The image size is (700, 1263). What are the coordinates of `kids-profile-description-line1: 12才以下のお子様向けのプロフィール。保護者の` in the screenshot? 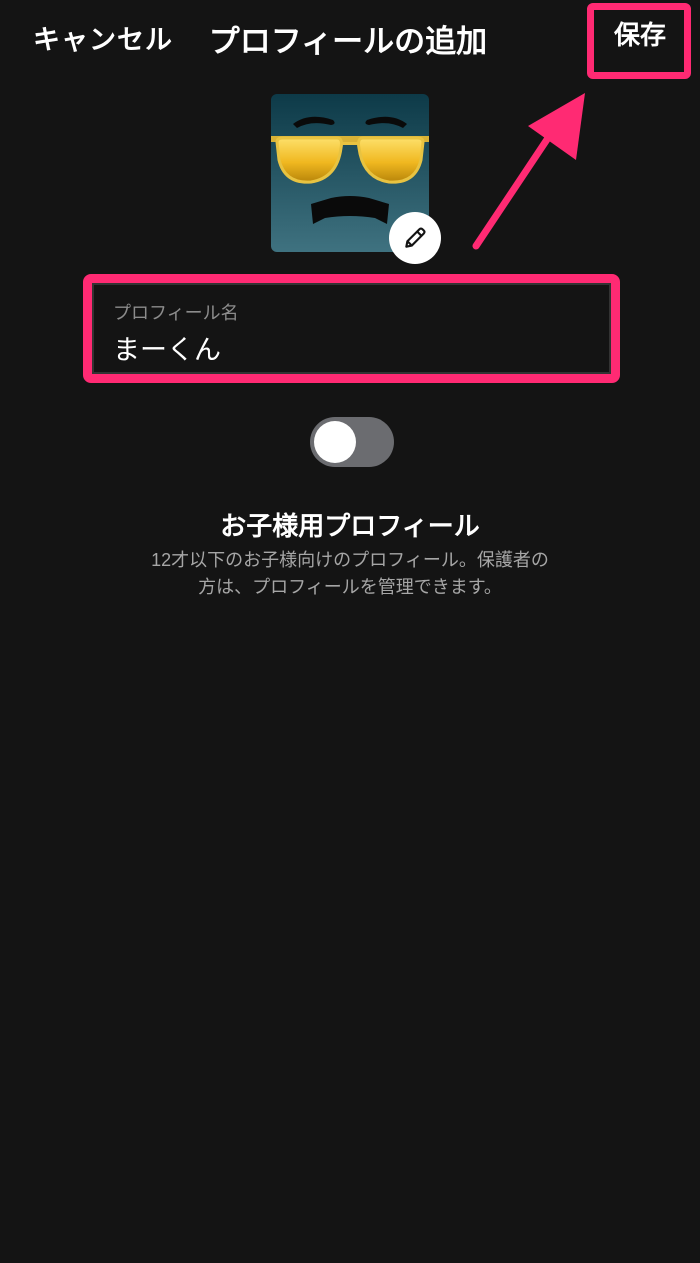 It's located at (350, 560).